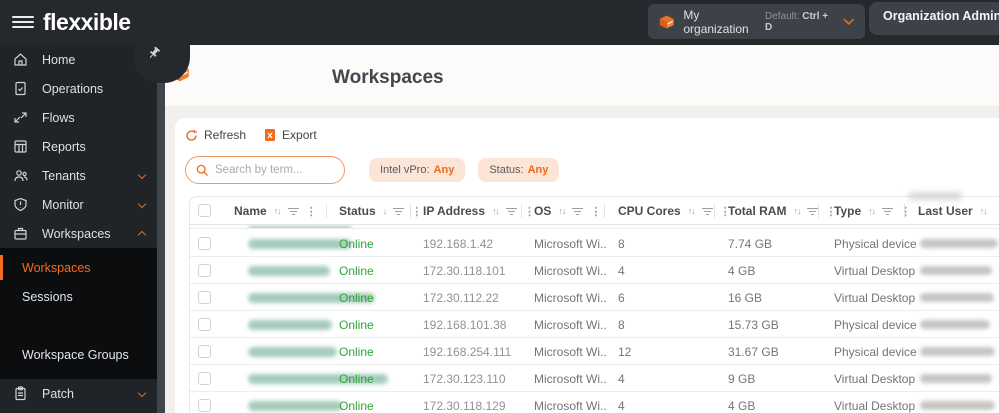 Image resolution: width=999 pixels, height=413 pixels. What do you see at coordinates (78, 175) in the screenshot?
I see `sidebar-item-tenants: Tenants` at bounding box center [78, 175].